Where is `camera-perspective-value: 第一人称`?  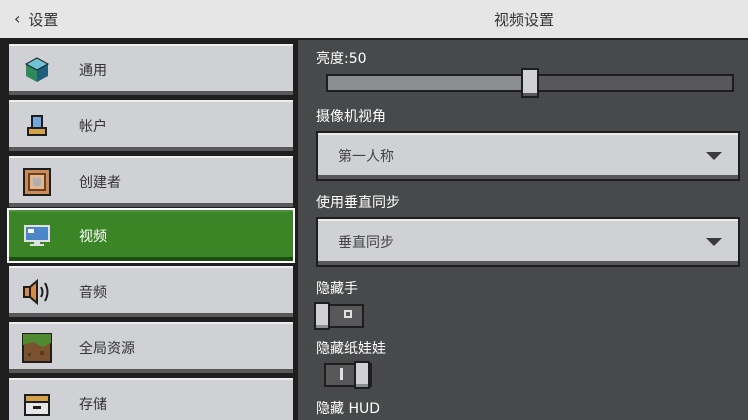 camera-perspective-value: 第一人称 is located at coordinates (366, 157).